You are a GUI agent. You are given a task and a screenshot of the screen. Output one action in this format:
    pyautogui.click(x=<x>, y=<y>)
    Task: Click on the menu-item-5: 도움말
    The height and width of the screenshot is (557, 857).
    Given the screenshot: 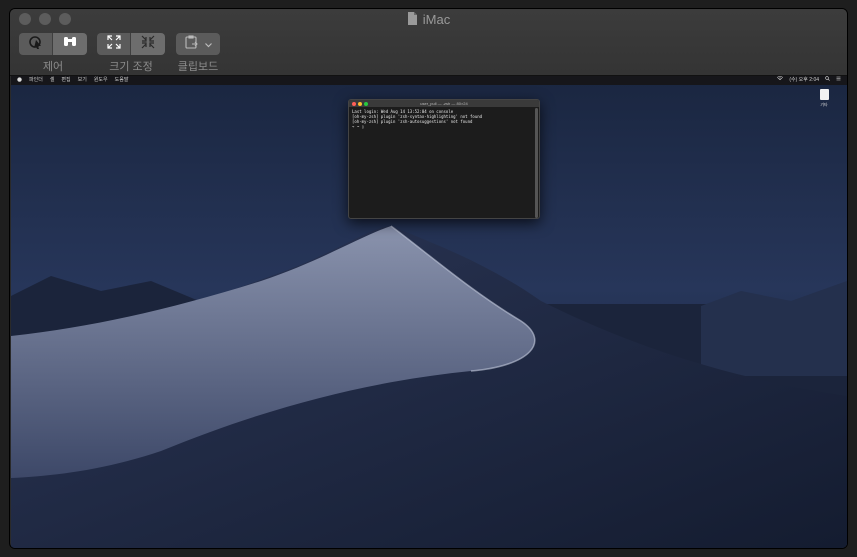 What is the action you would take?
    pyautogui.click(x=122, y=80)
    